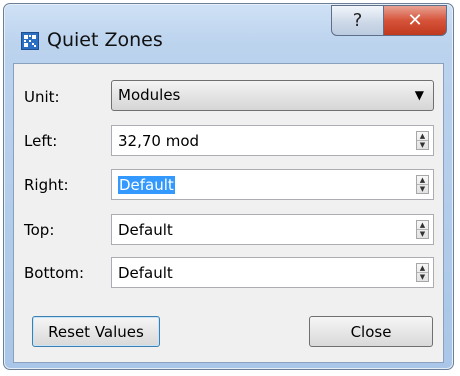 This screenshot has width=460, height=376. I want to click on help-icon: ?, so click(357, 20).